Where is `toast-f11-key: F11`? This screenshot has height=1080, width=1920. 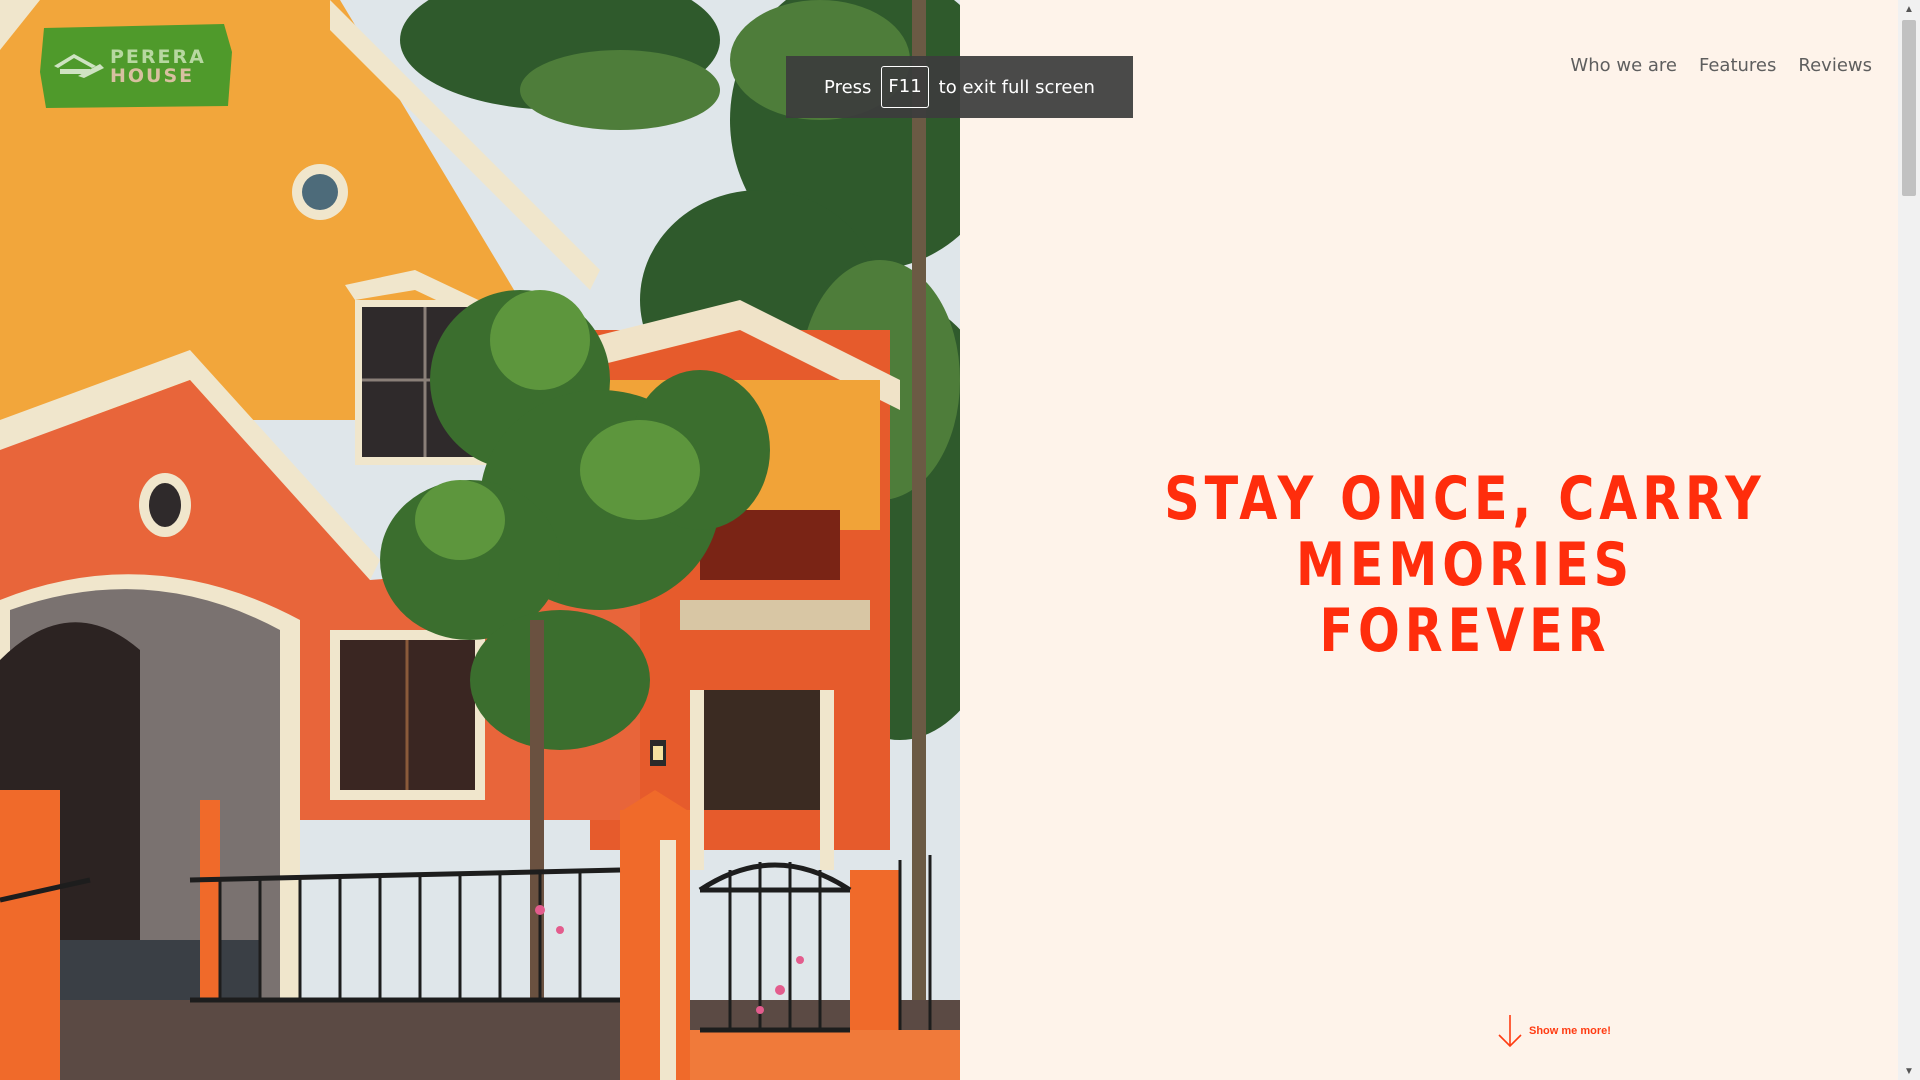 toast-f11-key: F11 is located at coordinates (905, 87).